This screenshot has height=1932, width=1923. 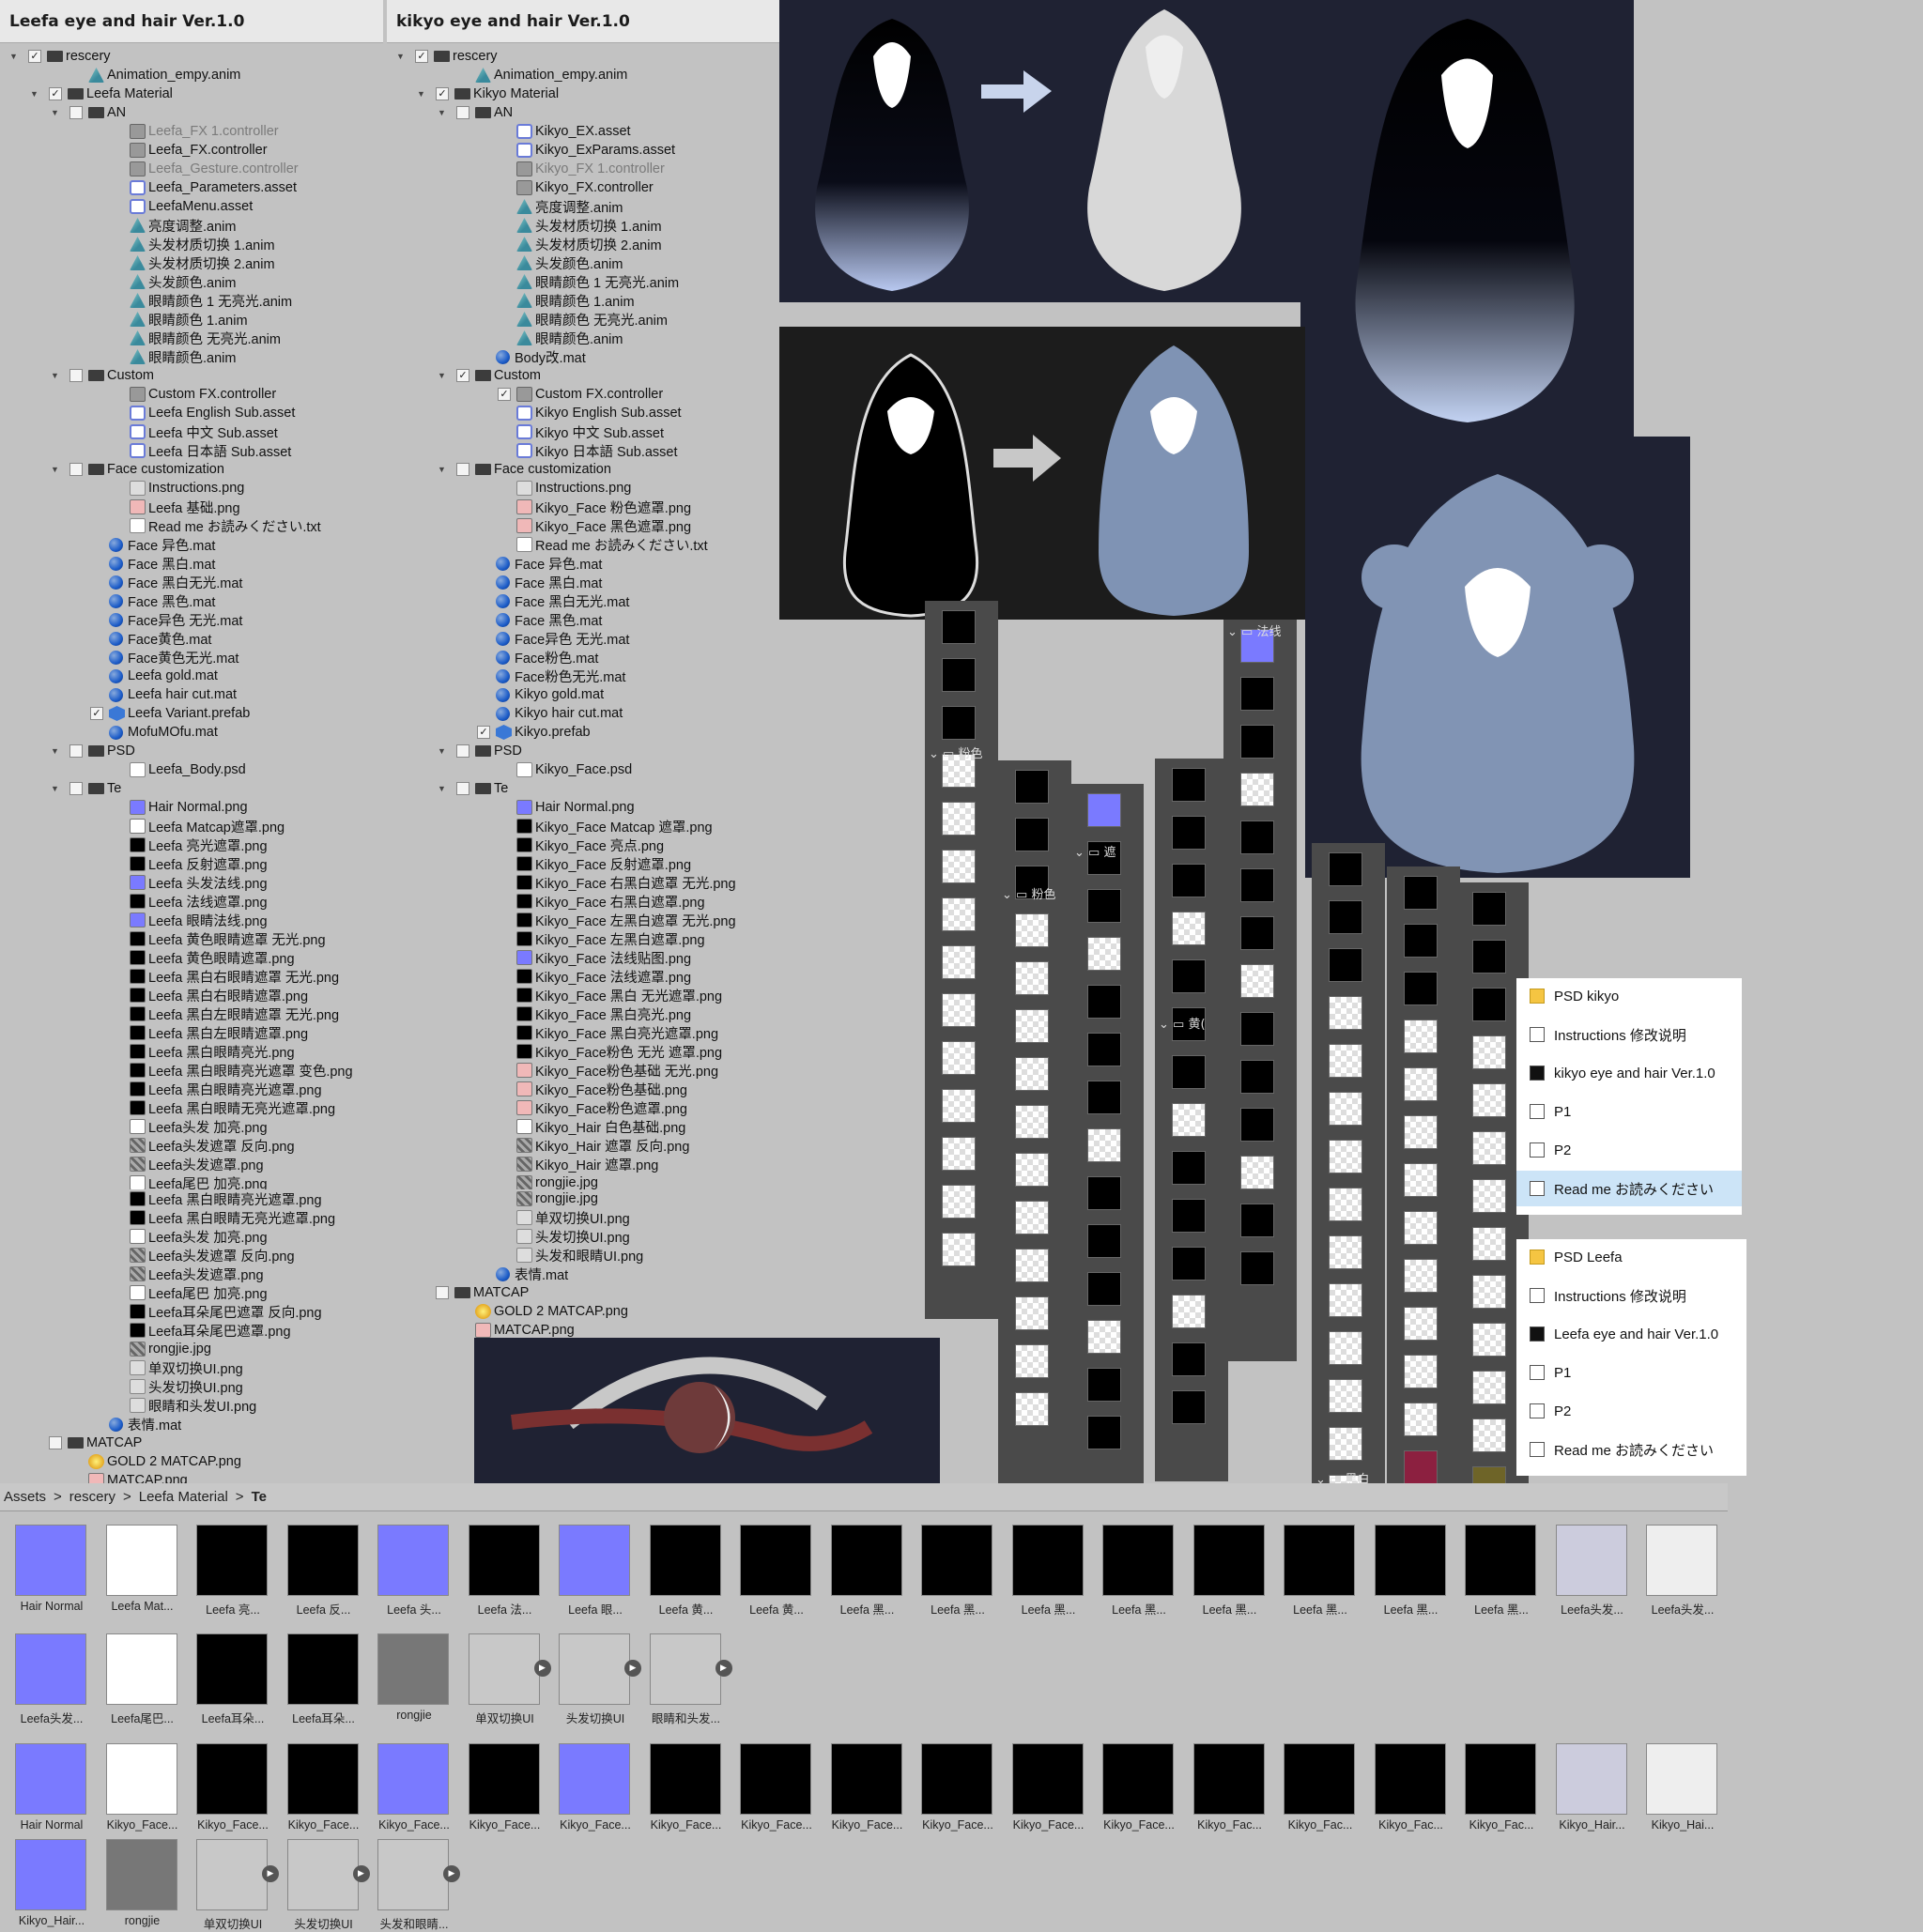 What do you see at coordinates (1631, 1373) in the screenshot?
I see `explorer-item: P1` at bounding box center [1631, 1373].